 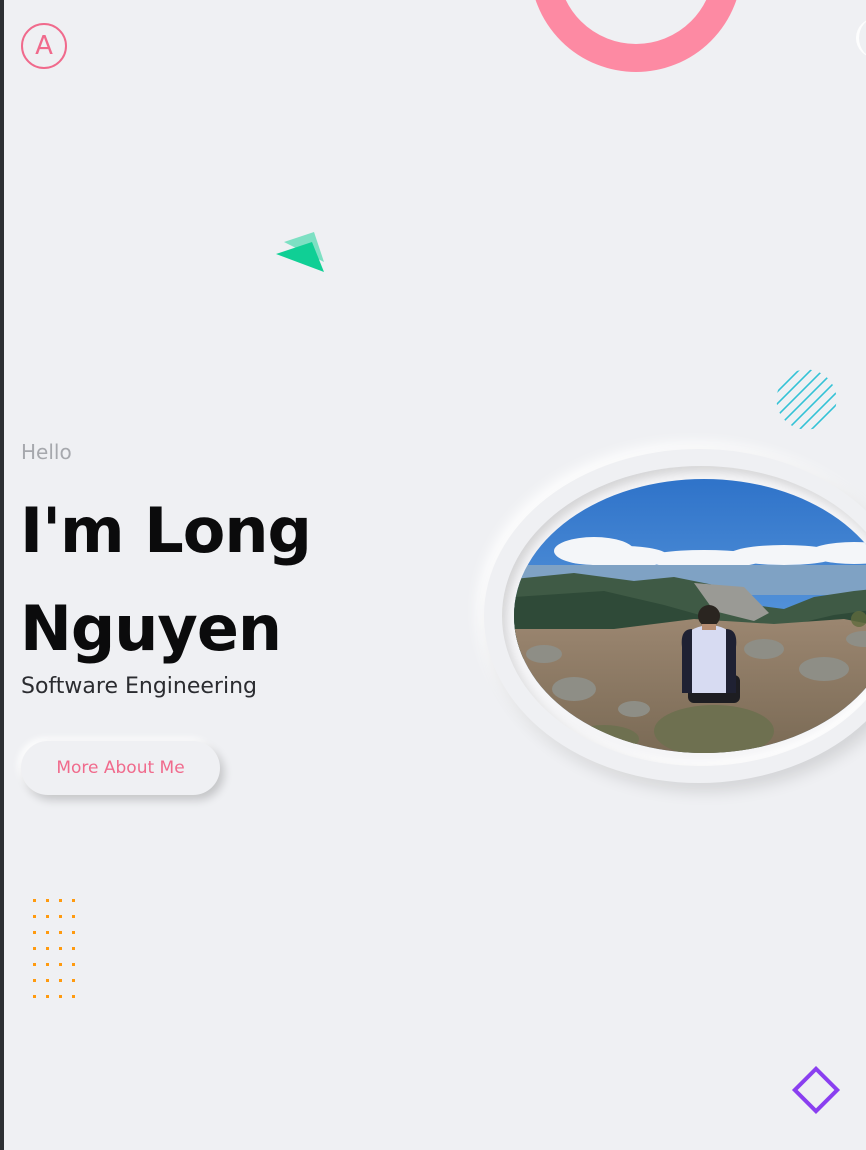 What do you see at coordinates (636, 36) in the screenshot?
I see `ring-shape` at bounding box center [636, 36].